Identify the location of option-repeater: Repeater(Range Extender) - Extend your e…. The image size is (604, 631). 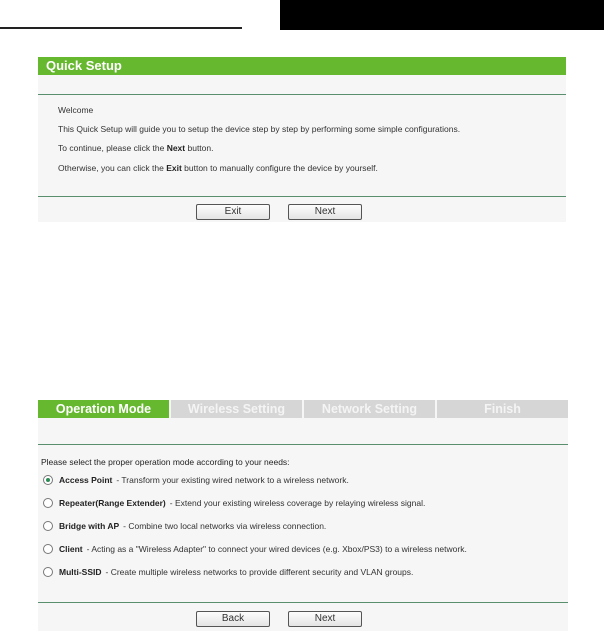
(234, 503).